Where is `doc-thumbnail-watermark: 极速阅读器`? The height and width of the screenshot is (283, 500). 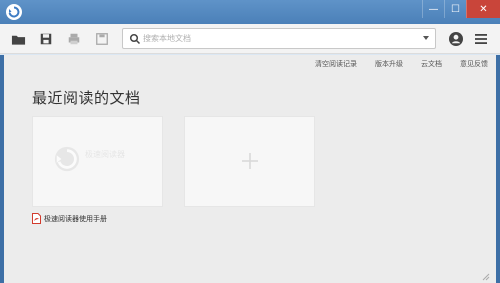 doc-thumbnail-watermark: 极速阅读器 is located at coordinates (98, 163).